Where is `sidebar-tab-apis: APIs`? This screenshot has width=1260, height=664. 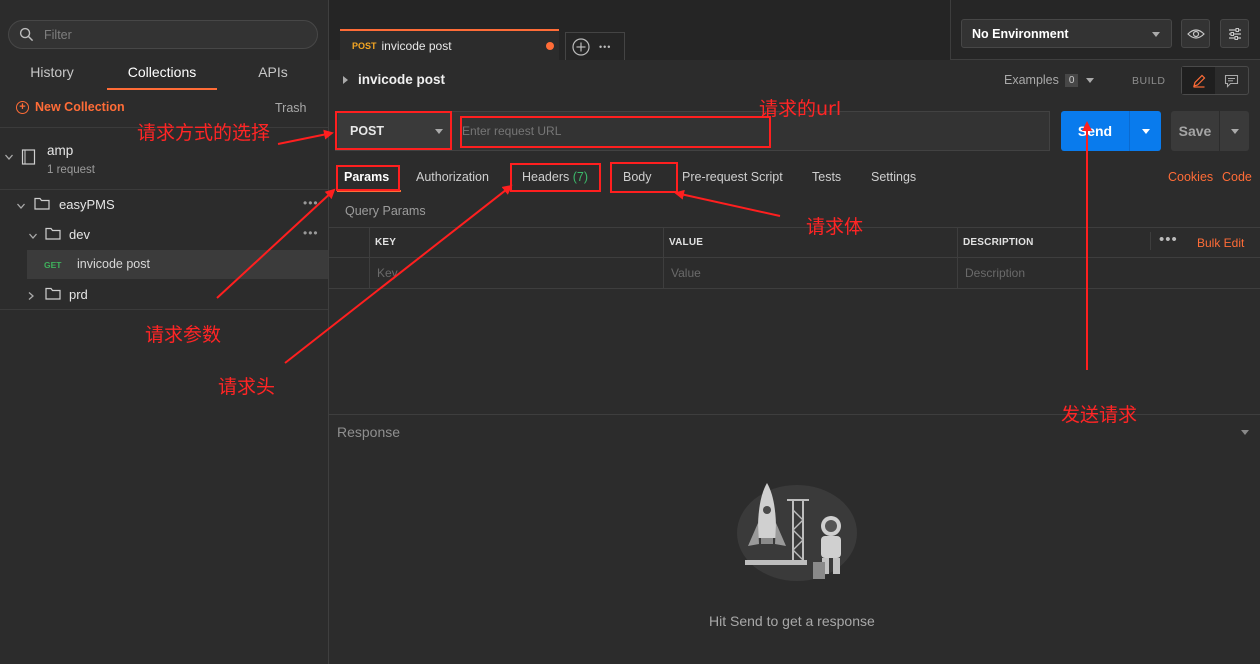 sidebar-tab-apis: APIs is located at coordinates (273, 75).